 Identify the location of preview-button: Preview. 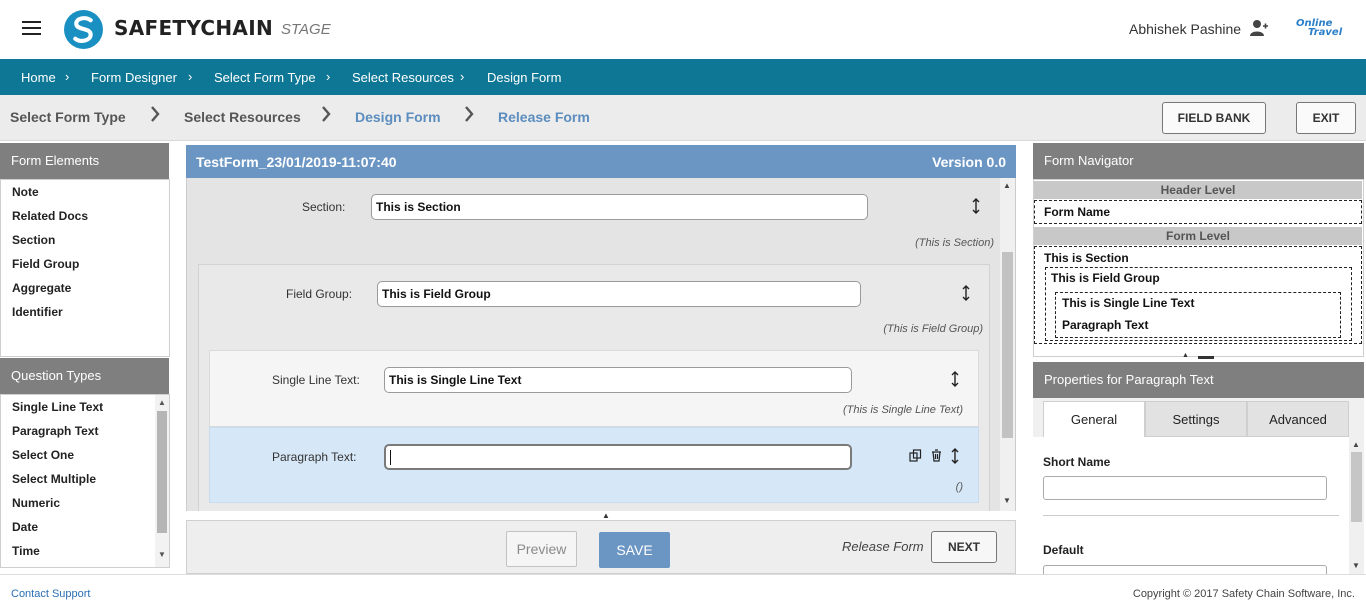
(541, 549).